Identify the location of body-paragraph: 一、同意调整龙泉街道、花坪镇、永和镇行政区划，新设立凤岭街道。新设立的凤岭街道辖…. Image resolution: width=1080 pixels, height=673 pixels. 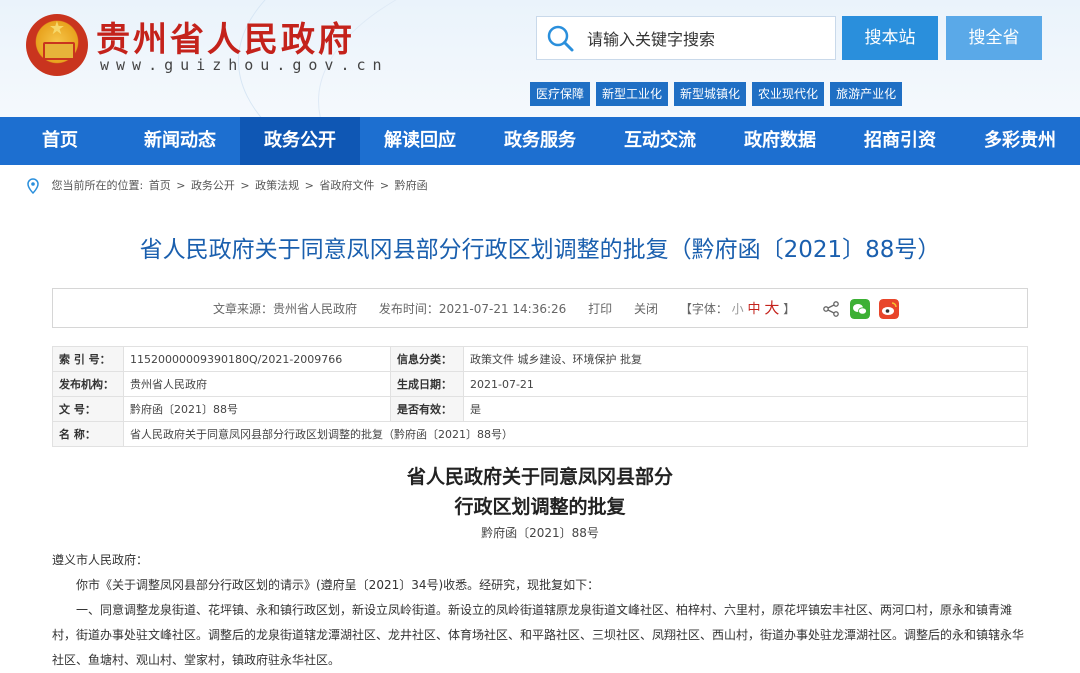
(538, 635).